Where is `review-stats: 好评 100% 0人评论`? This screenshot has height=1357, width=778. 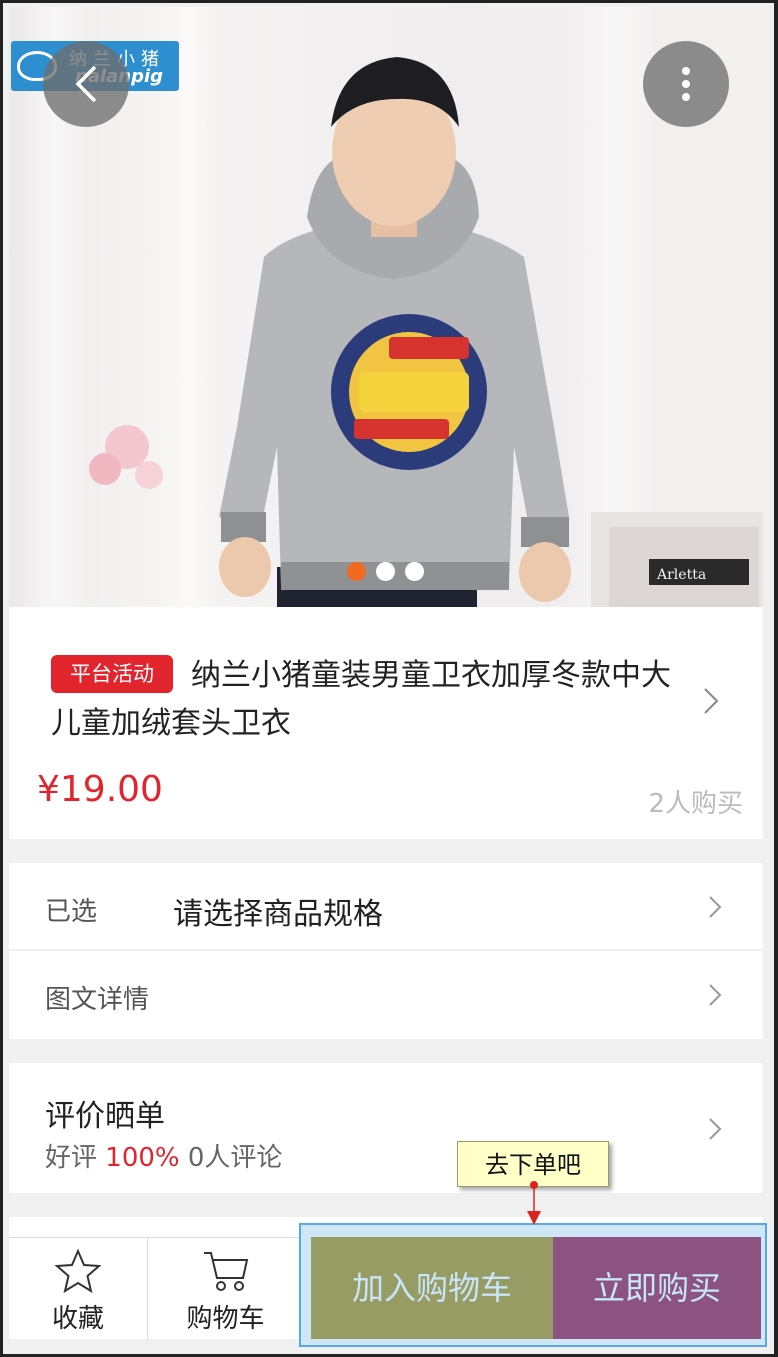 review-stats: 好评 100% 0人评论 is located at coordinates (163, 1155).